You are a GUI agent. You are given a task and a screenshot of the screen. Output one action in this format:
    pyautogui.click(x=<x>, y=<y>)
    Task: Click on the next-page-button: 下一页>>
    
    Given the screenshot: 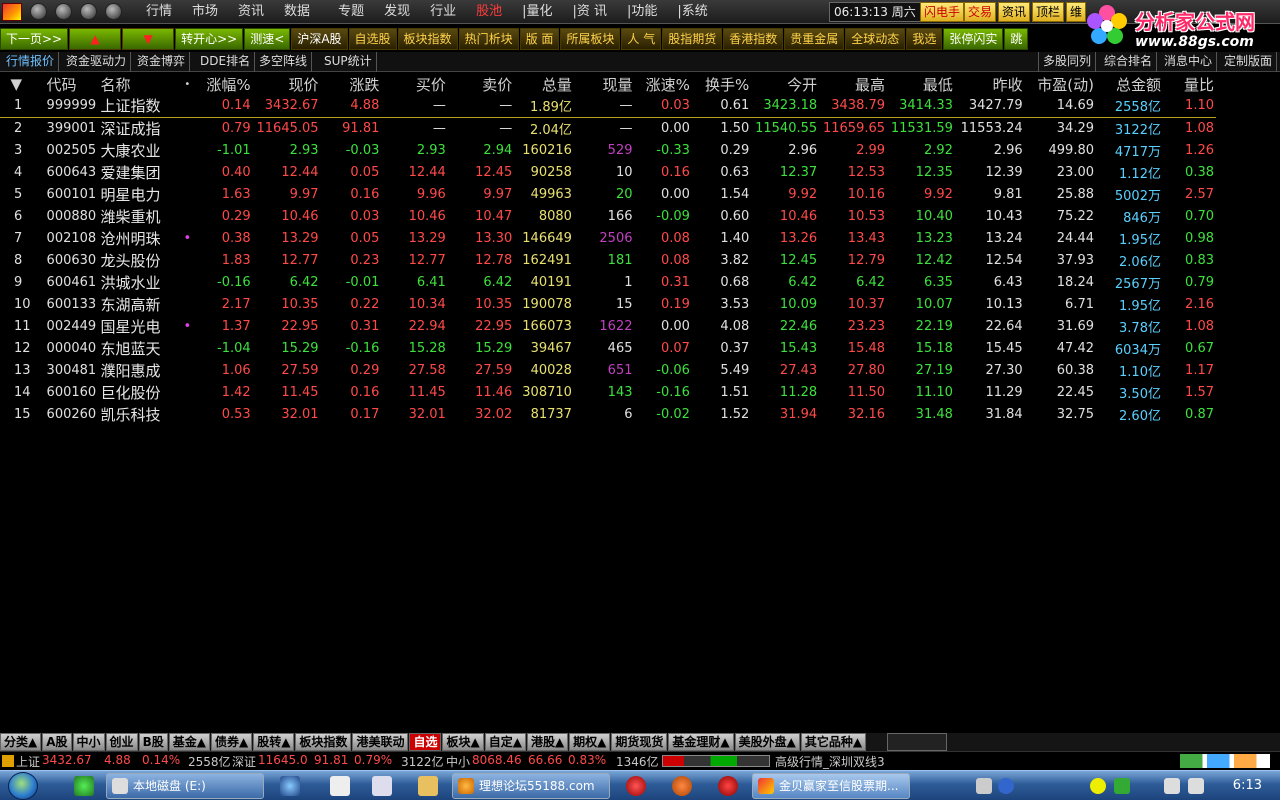 What is the action you would take?
    pyautogui.click(x=34, y=39)
    